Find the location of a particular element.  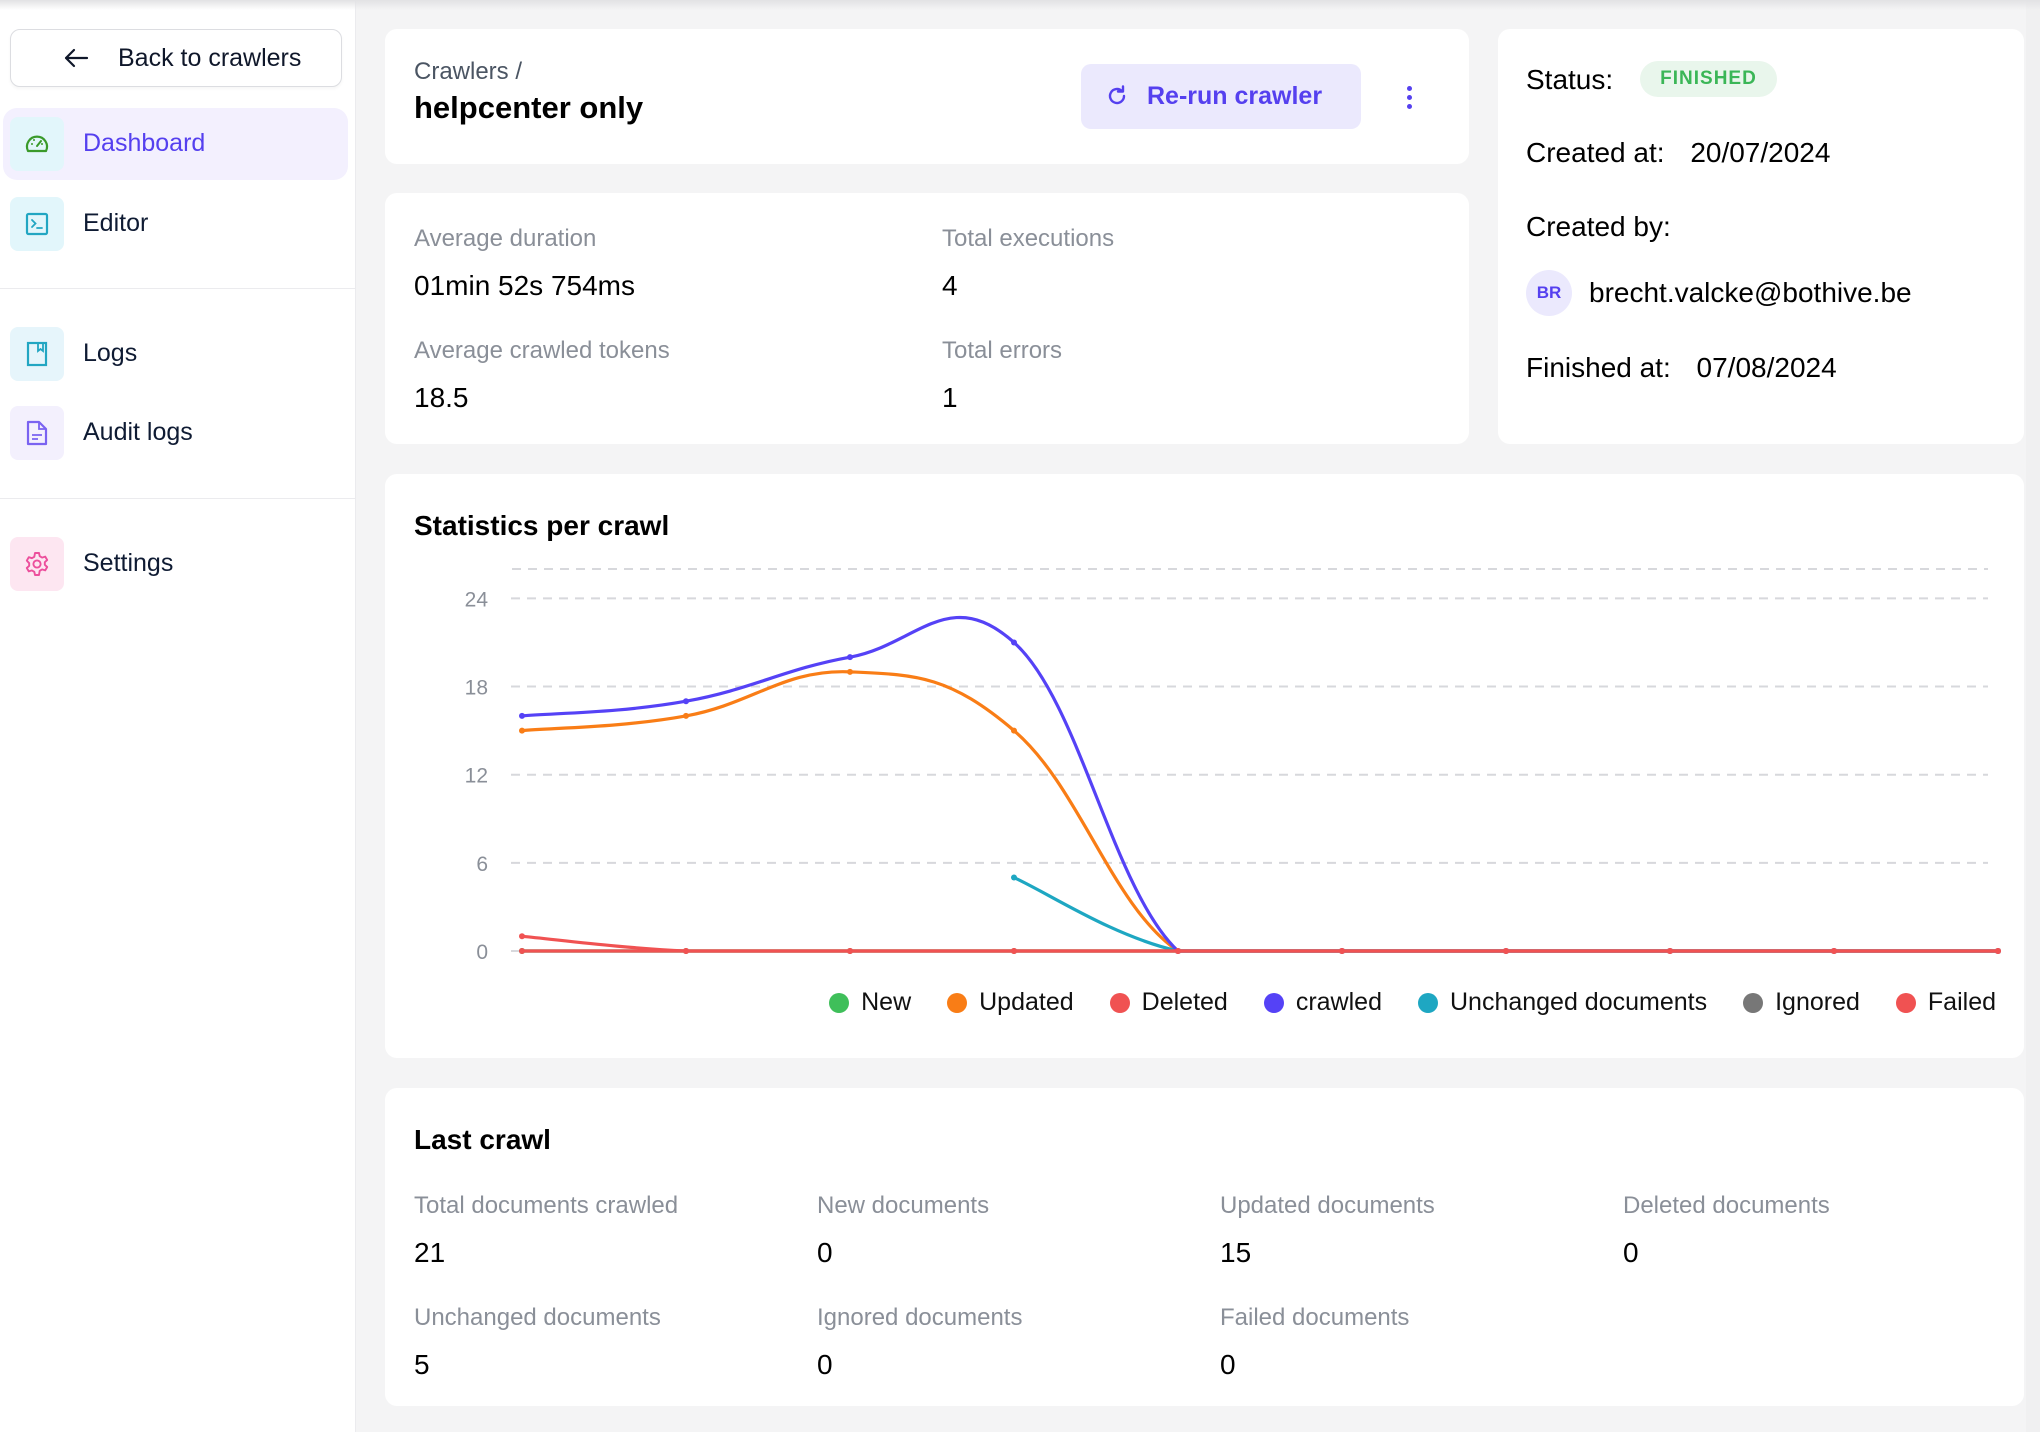

legend-label: Unchanged documents is located at coordinates (1578, 1002).